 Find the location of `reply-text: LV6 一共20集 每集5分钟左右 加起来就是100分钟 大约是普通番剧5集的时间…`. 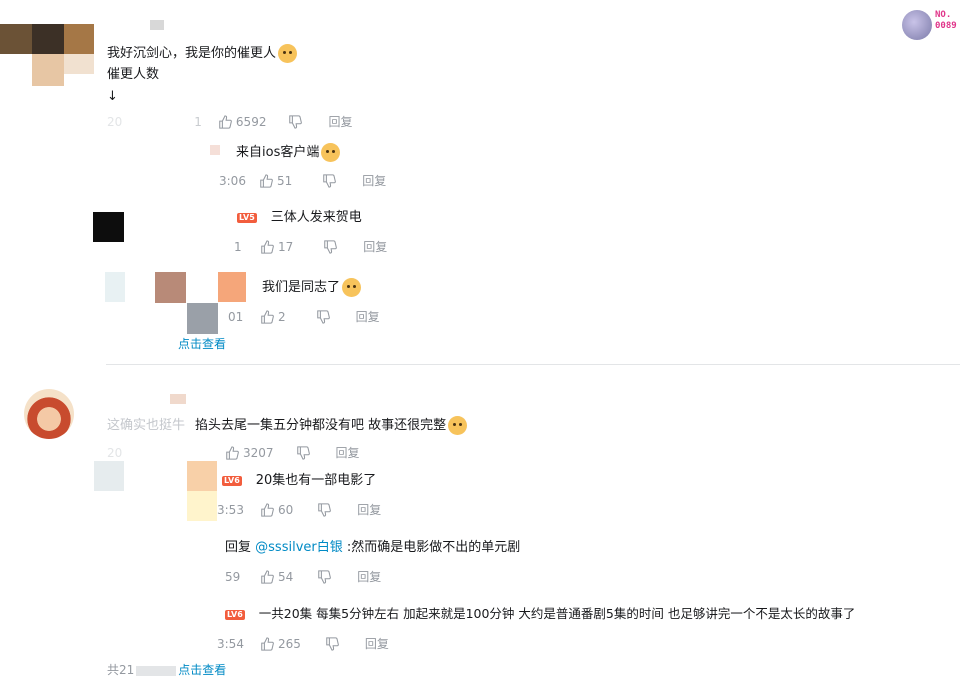

reply-text: LV6 一共20集 每集5分钟左右 加起来就是100分钟 大约是普通番剧5集的时间… is located at coordinates (540, 613).